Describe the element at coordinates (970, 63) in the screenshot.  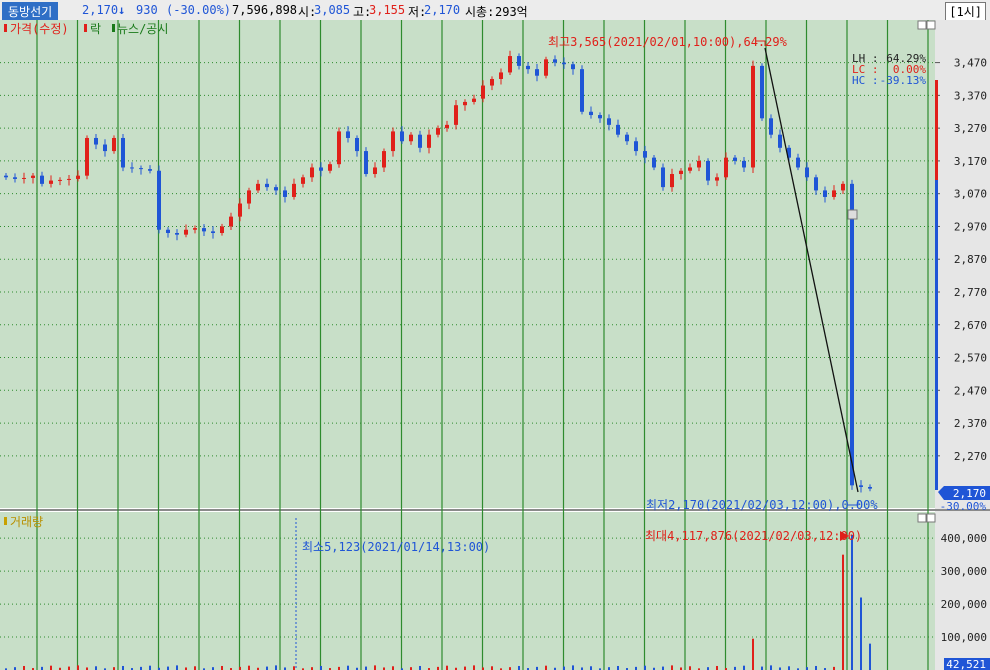
I see `price-tick-label: 3,470` at that location.